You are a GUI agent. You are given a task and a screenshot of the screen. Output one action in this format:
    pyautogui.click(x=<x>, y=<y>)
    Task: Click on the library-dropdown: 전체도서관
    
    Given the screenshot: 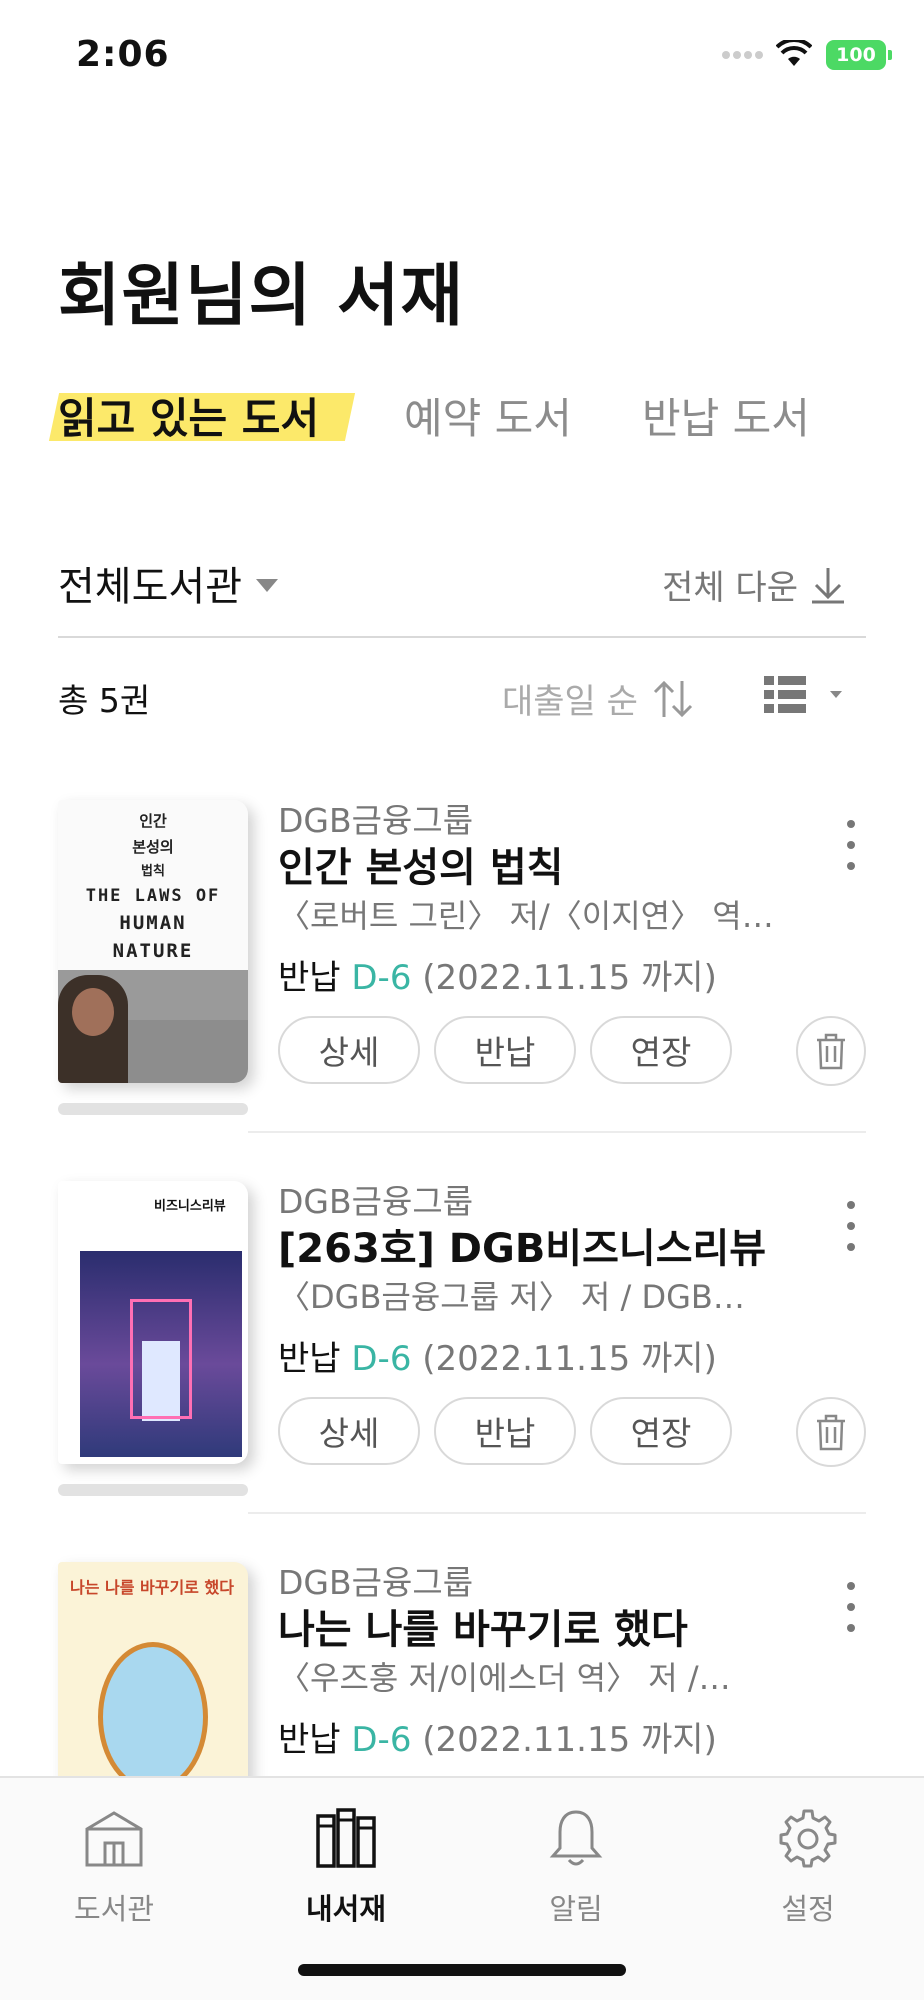 What is the action you would take?
    pyautogui.click(x=168, y=583)
    